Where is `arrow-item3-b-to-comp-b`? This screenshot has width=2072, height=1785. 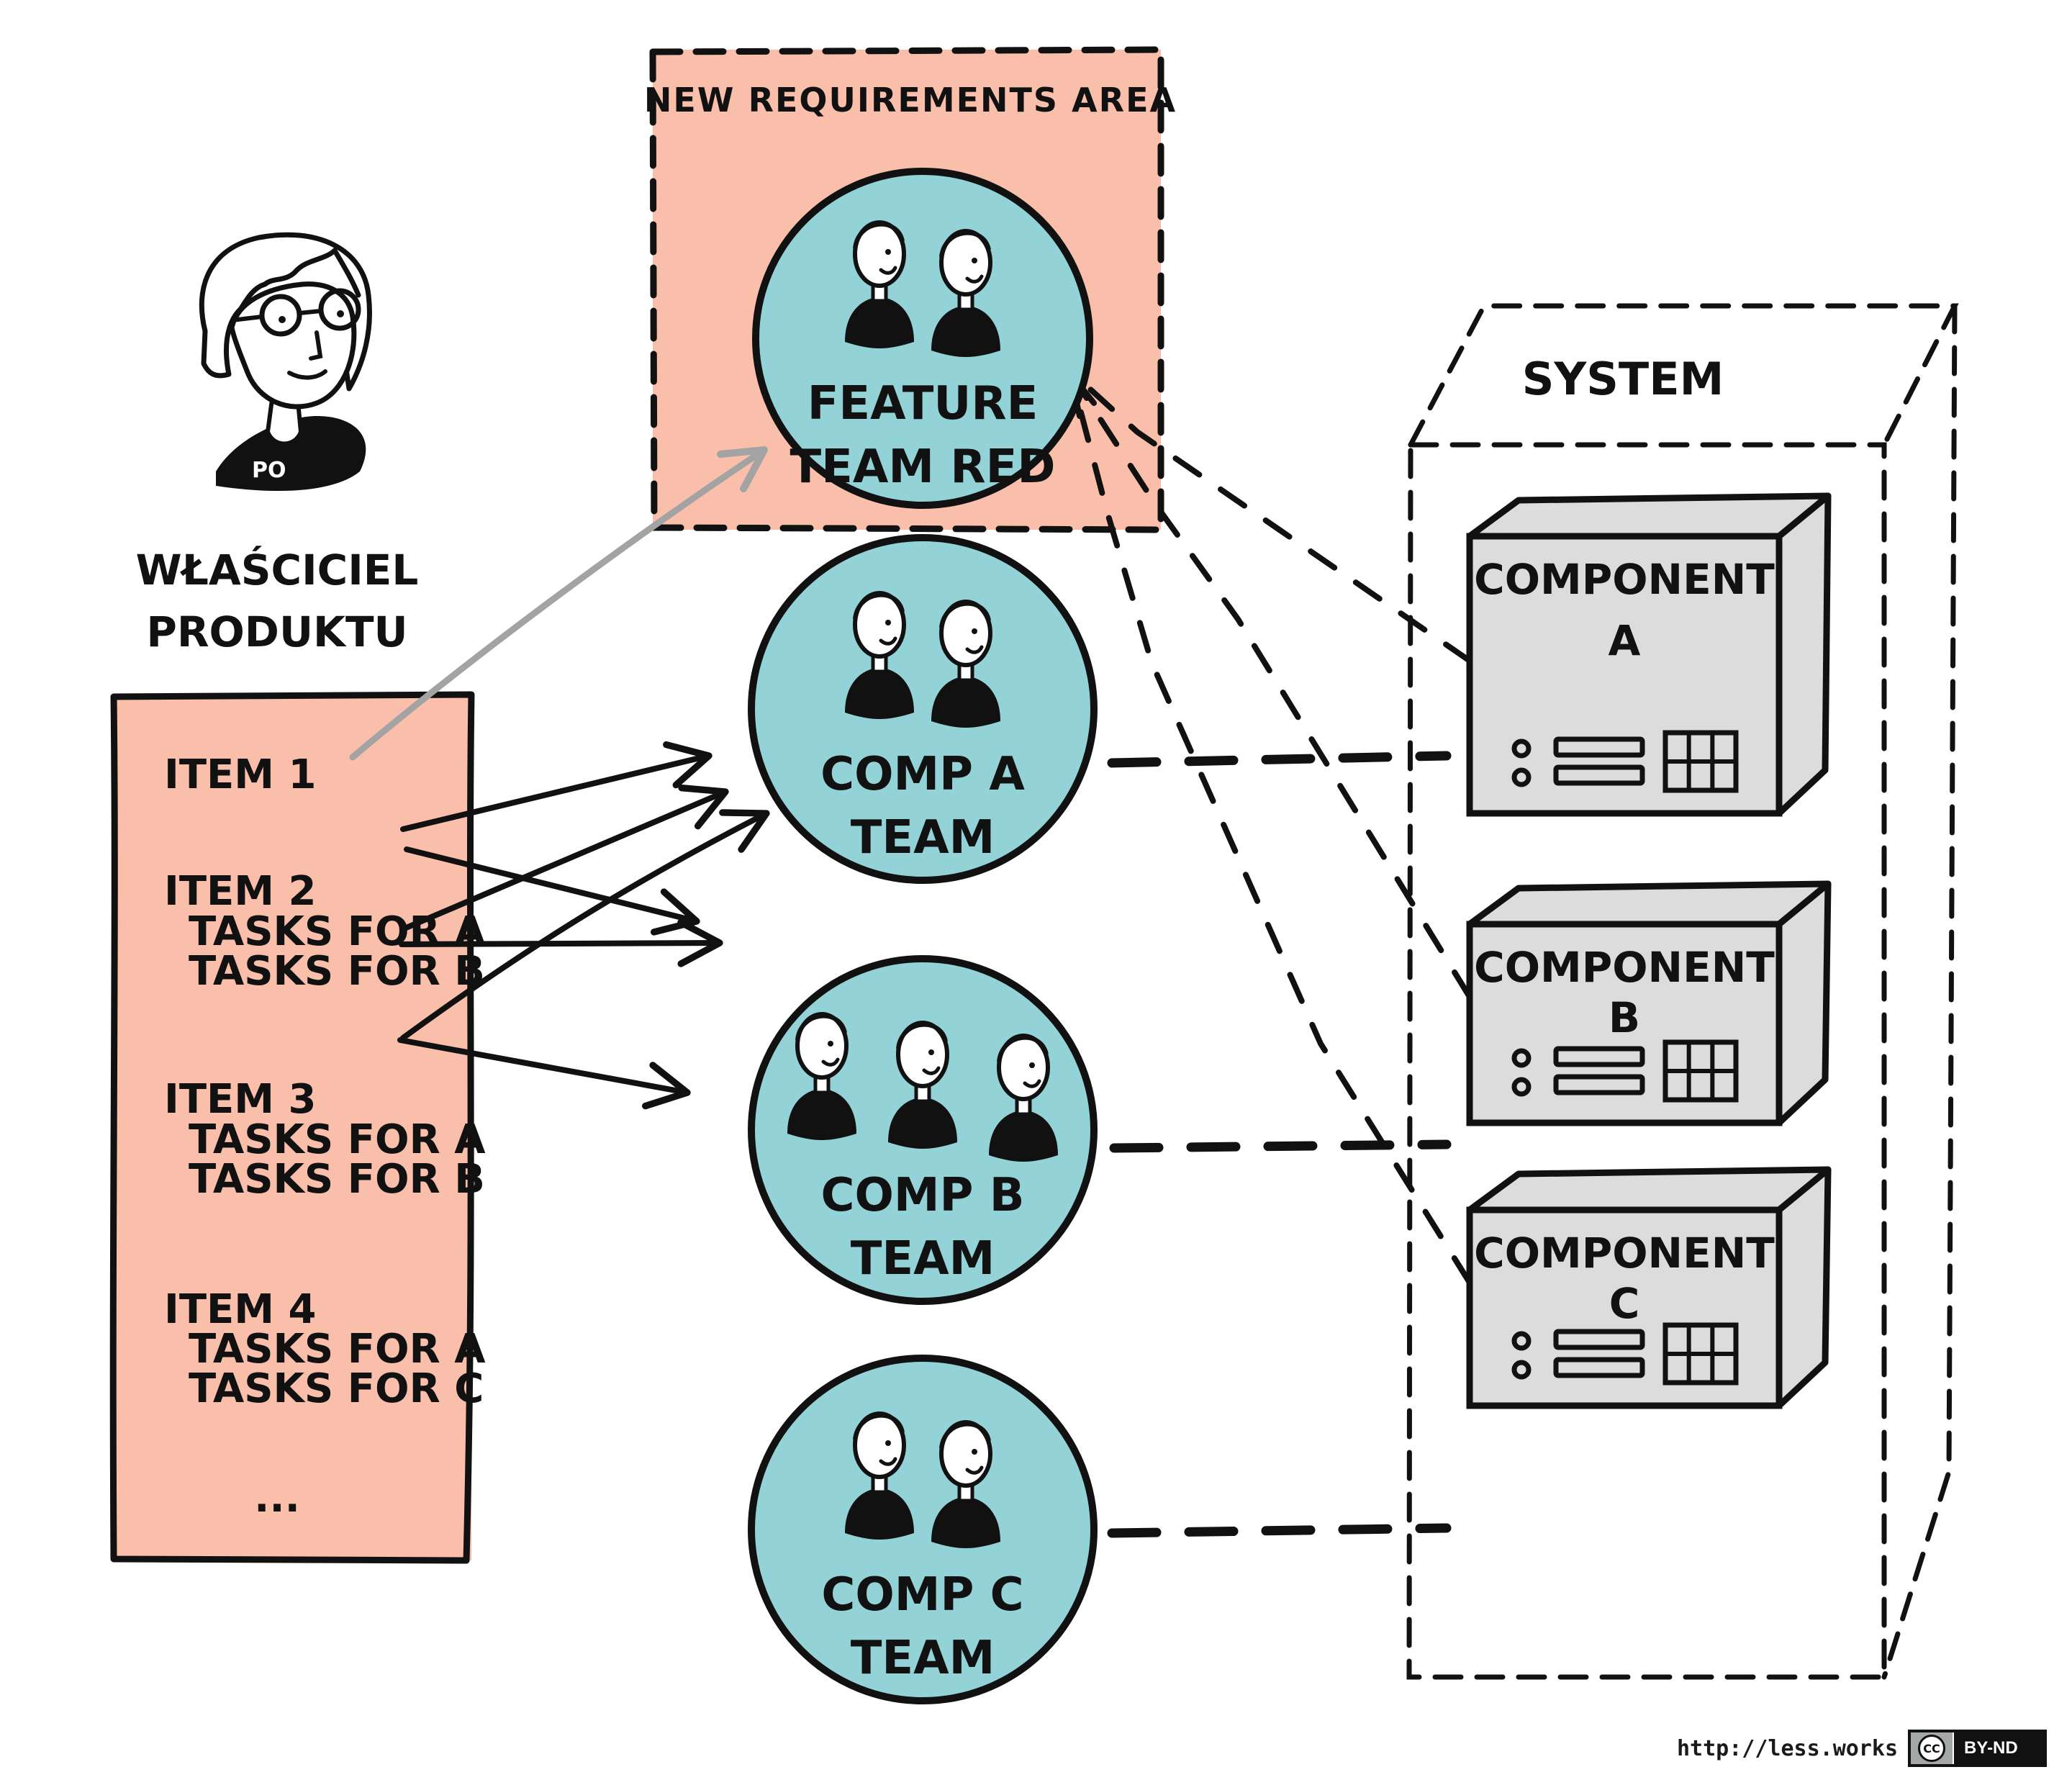
arrow-item3-b-to-comp-b is located at coordinates (561, 942).